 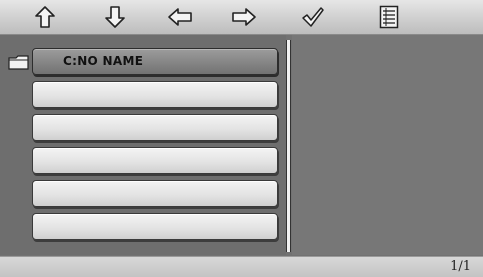 I want to click on folder-icon, so click(x=18, y=62).